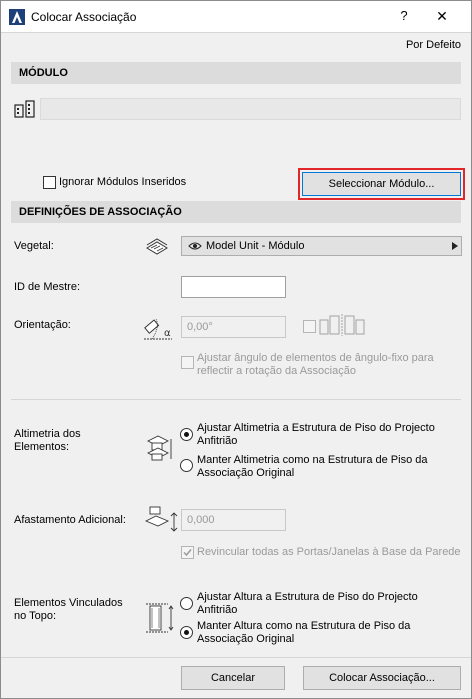 Image resolution: width=472 pixels, height=699 pixels. Describe the element at coordinates (160, 448) in the screenshot. I see `elevation-icon` at that location.